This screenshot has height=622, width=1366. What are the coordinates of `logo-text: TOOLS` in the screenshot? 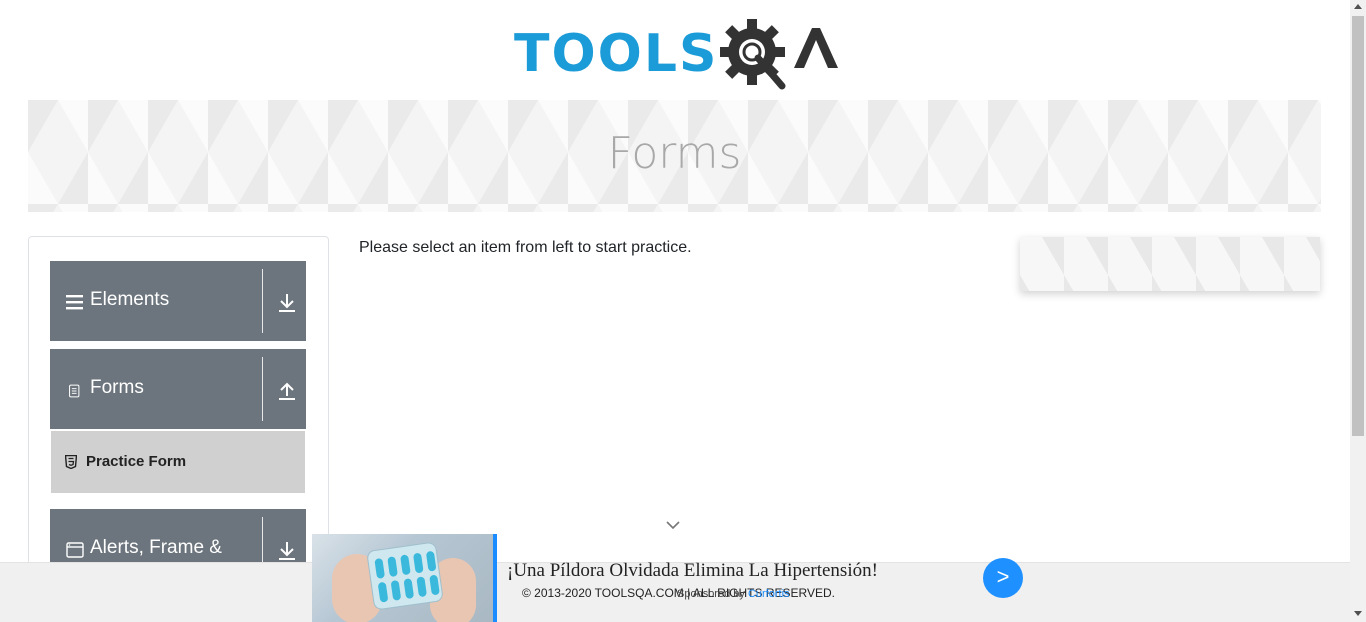 It's located at (616, 54).